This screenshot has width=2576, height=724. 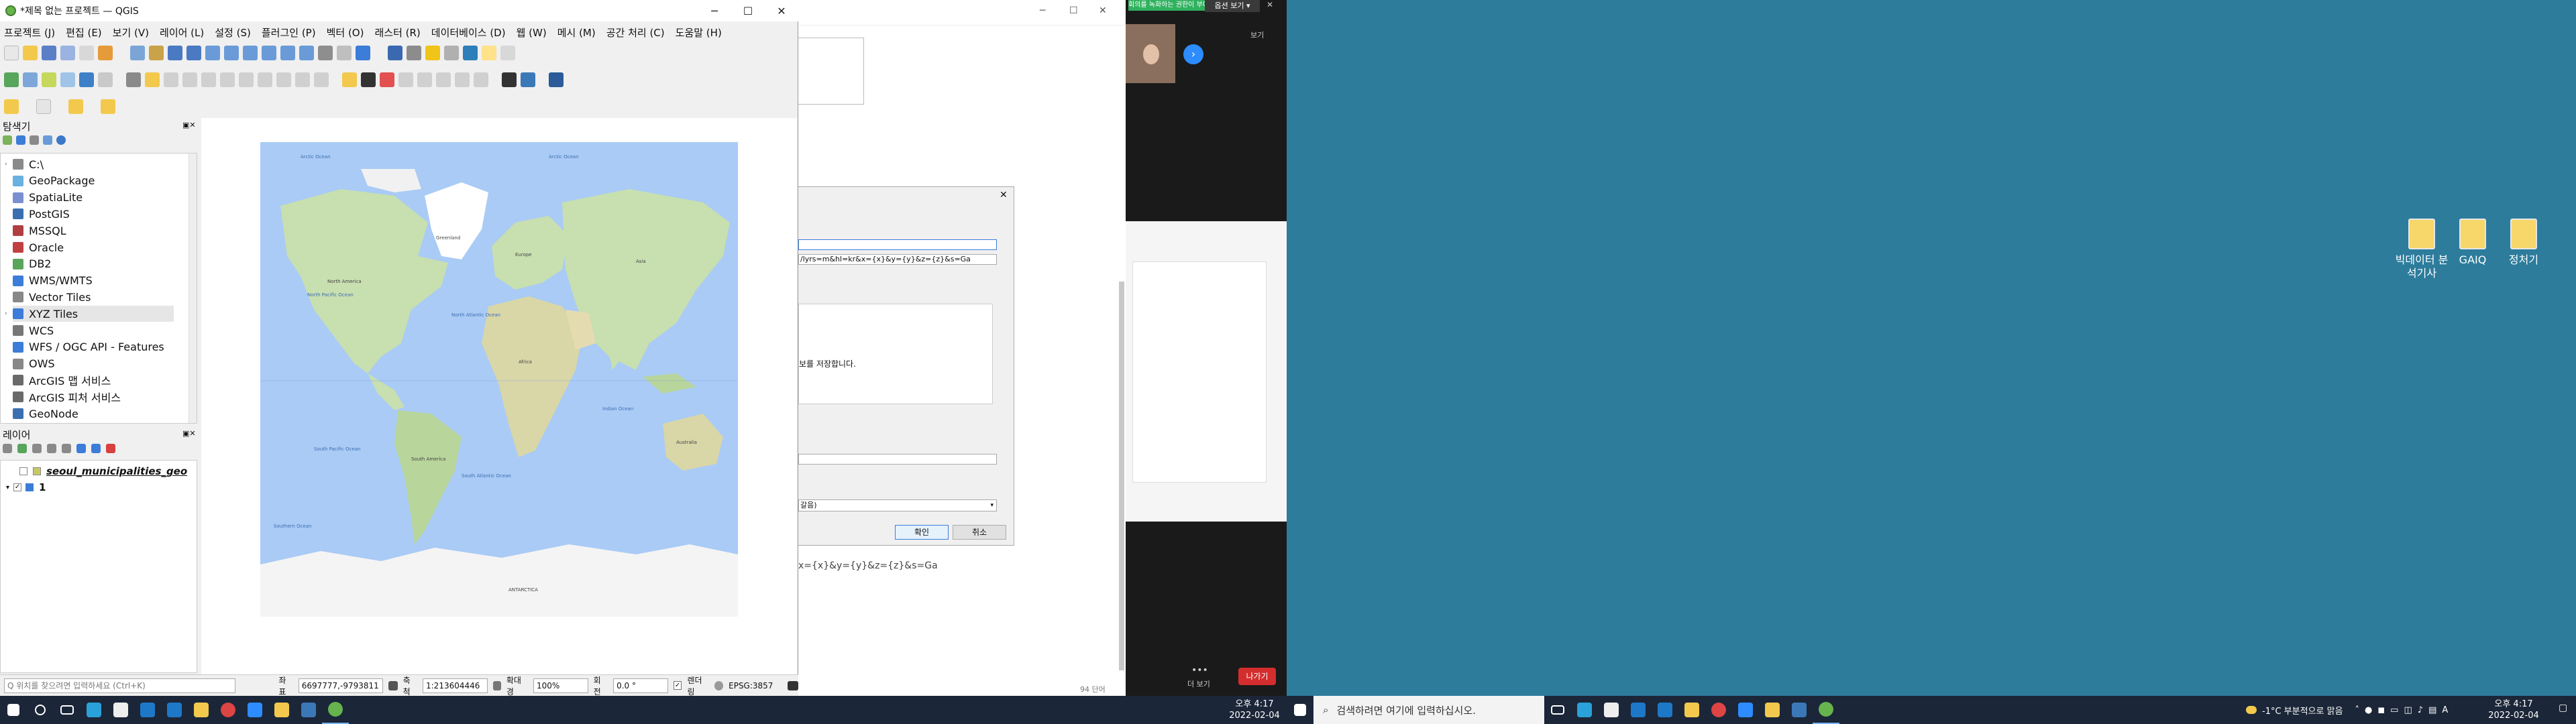 I want to click on layout-manager-icon, so click(x=105, y=53).